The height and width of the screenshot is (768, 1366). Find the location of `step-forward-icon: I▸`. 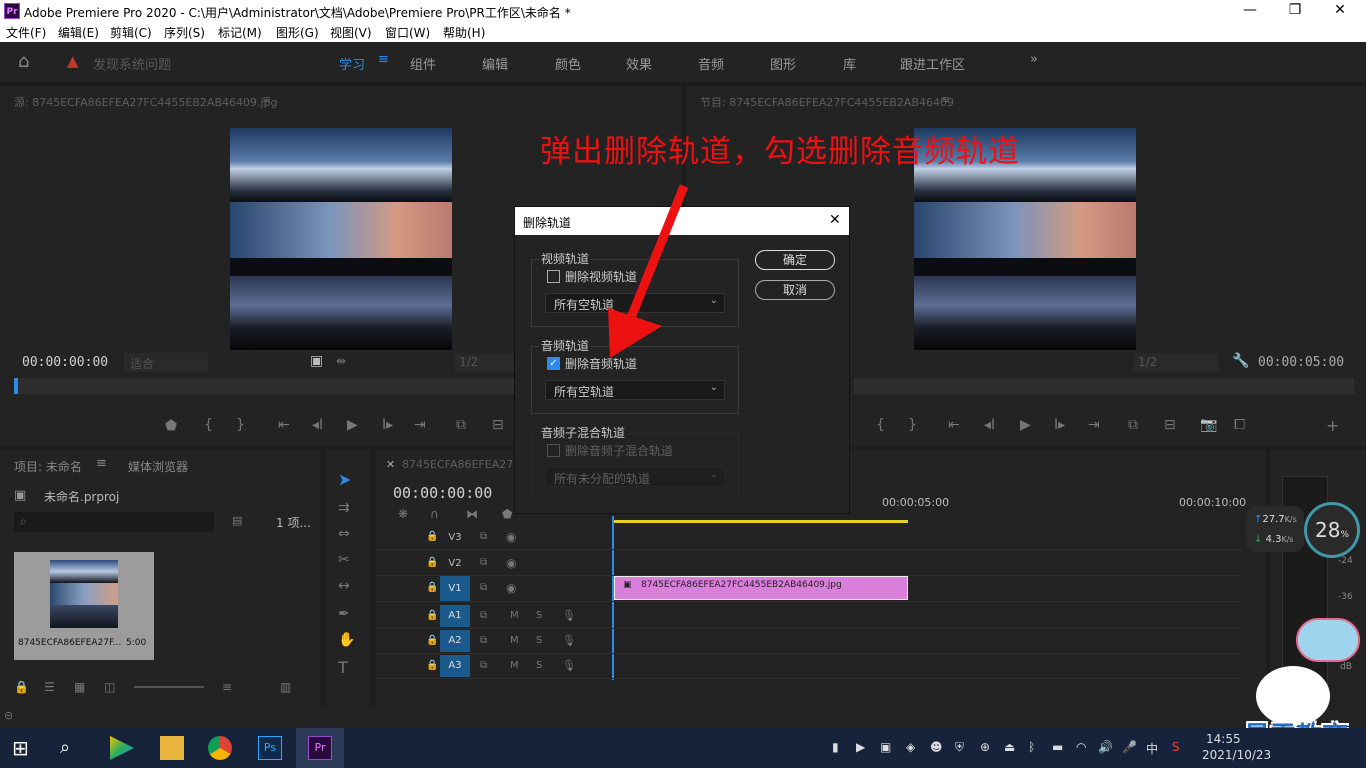

step-forward-icon: I▸ is located at coordinates (387, 425).